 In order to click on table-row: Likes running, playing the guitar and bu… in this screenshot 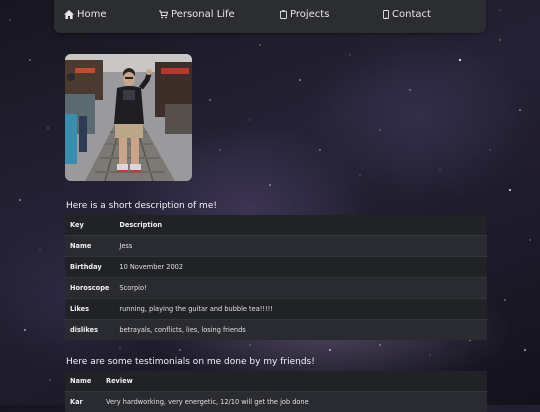, I will do `click(276, 309)`.